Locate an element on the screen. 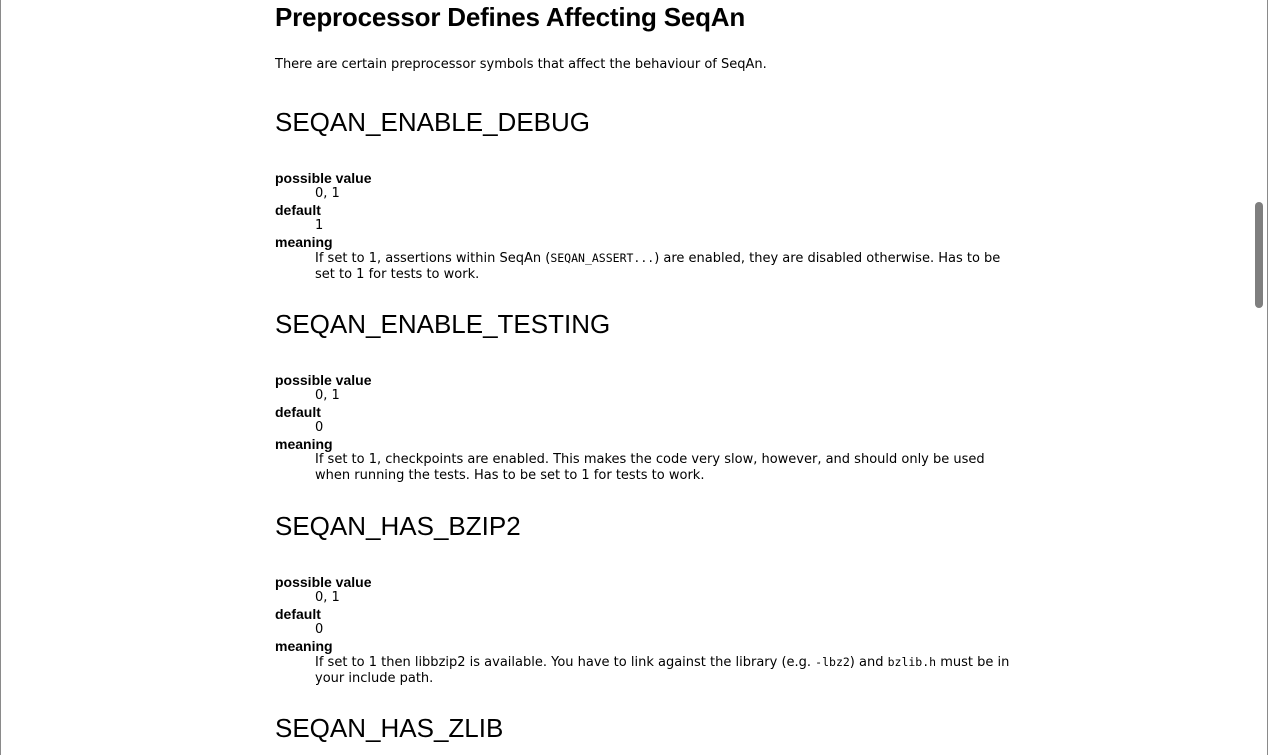 The height and width of the screenshot is (755, 1268). section-seqan-has-zlib: SEQAN_HAS_ZLIB is located at coordinates (655, 728).